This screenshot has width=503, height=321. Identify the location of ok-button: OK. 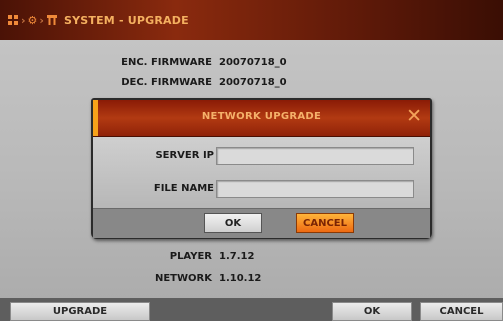
(372, 311).